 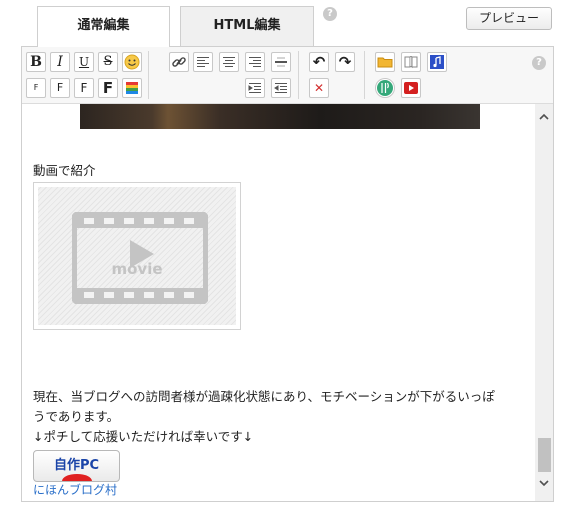 I want to click on toolbar-help-icon: ?, so click(x=539, y=63).